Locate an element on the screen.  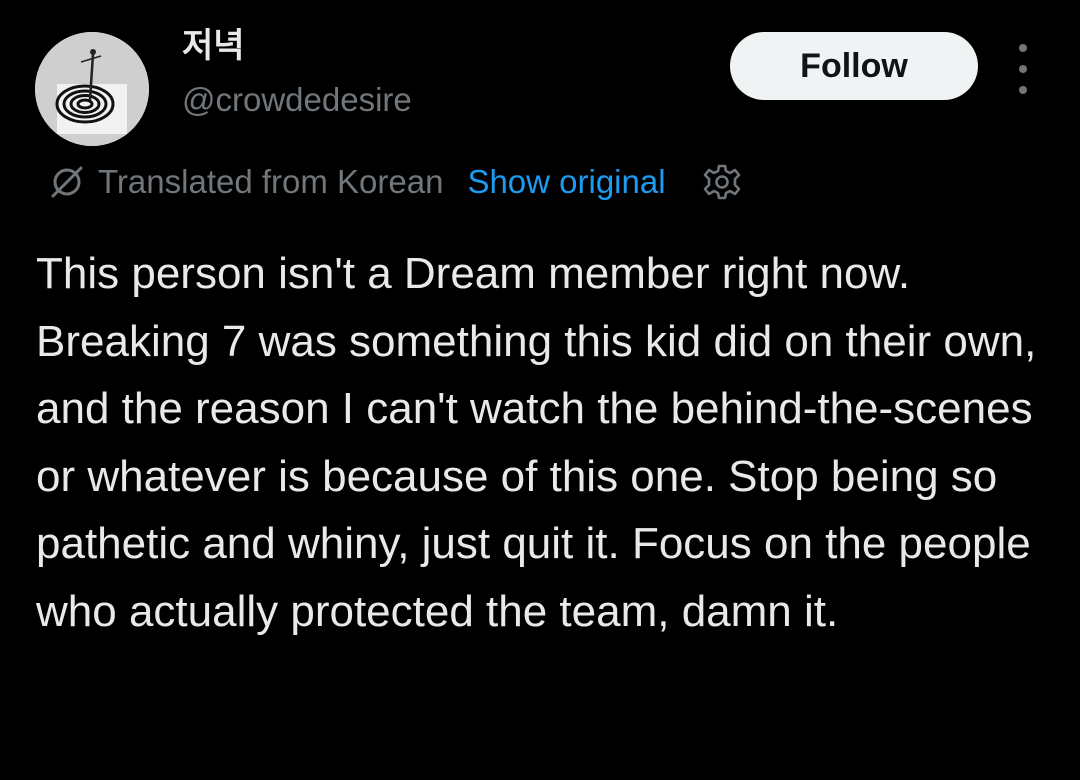
user-handle: @crowdedesire is located at coordinates (297, 100).